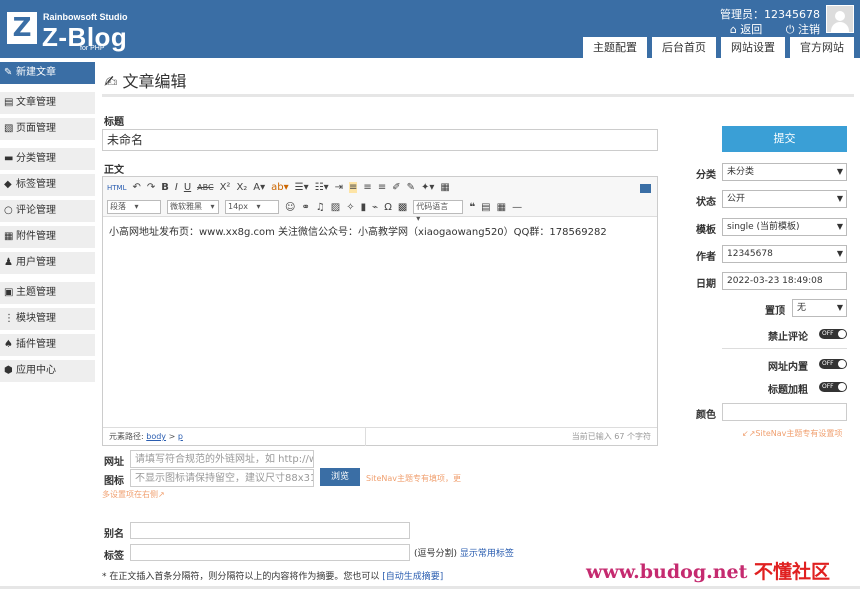  What do you see at coordinates (111, 81) in the screenshot?
I see `edit-article-icon: ✍` at bounding box center [111, 81].